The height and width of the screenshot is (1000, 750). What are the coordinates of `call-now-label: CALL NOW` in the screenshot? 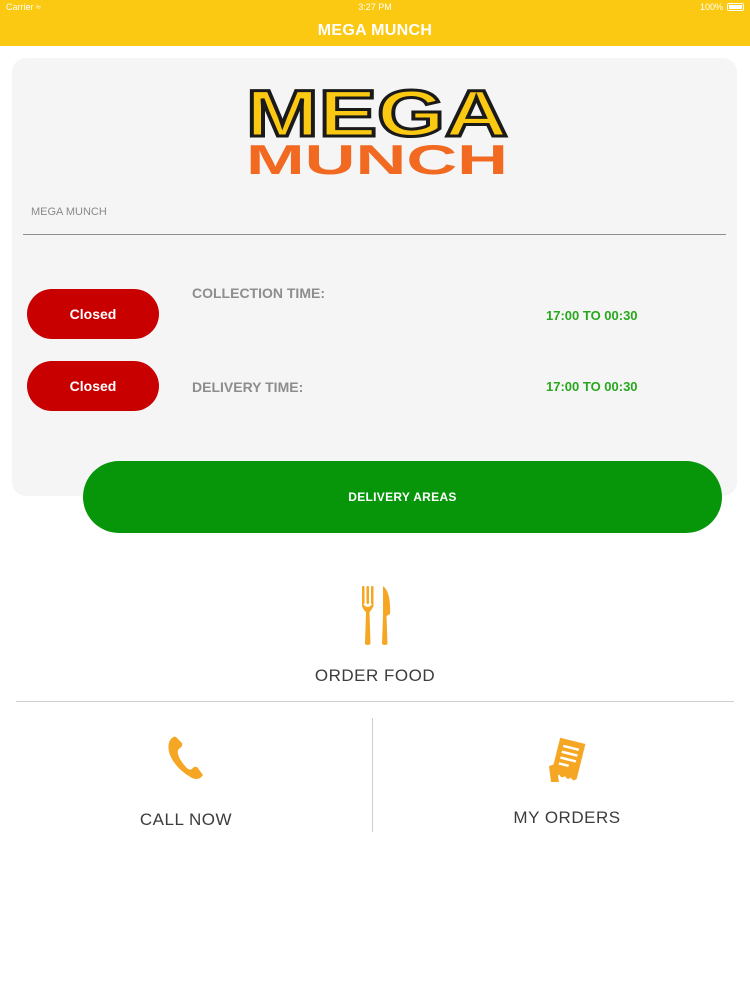 It's located at (186, 819).